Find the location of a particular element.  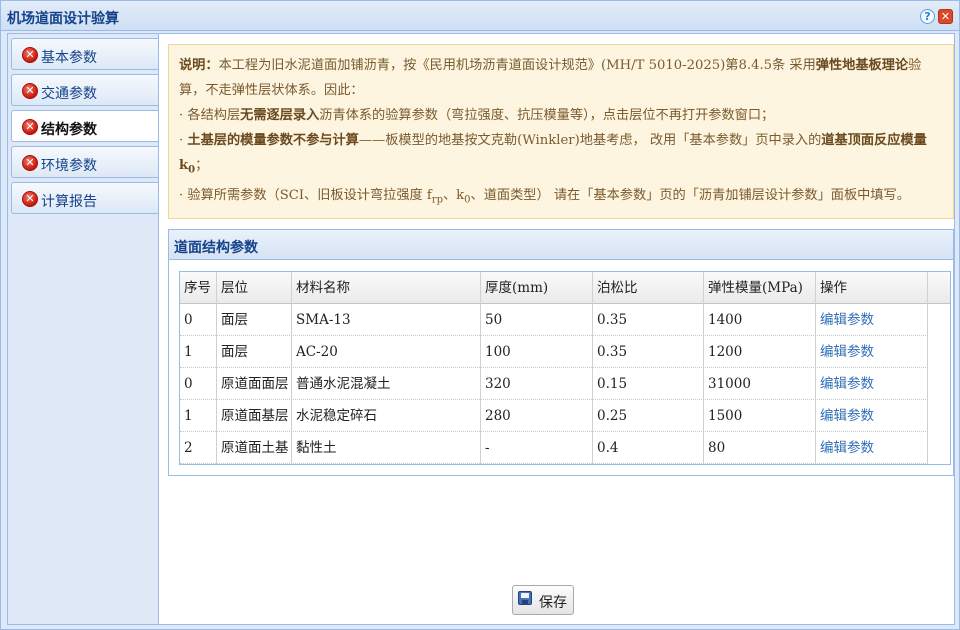

sidebar-item-label: 环境参数 is located at coordinates (69, 166).